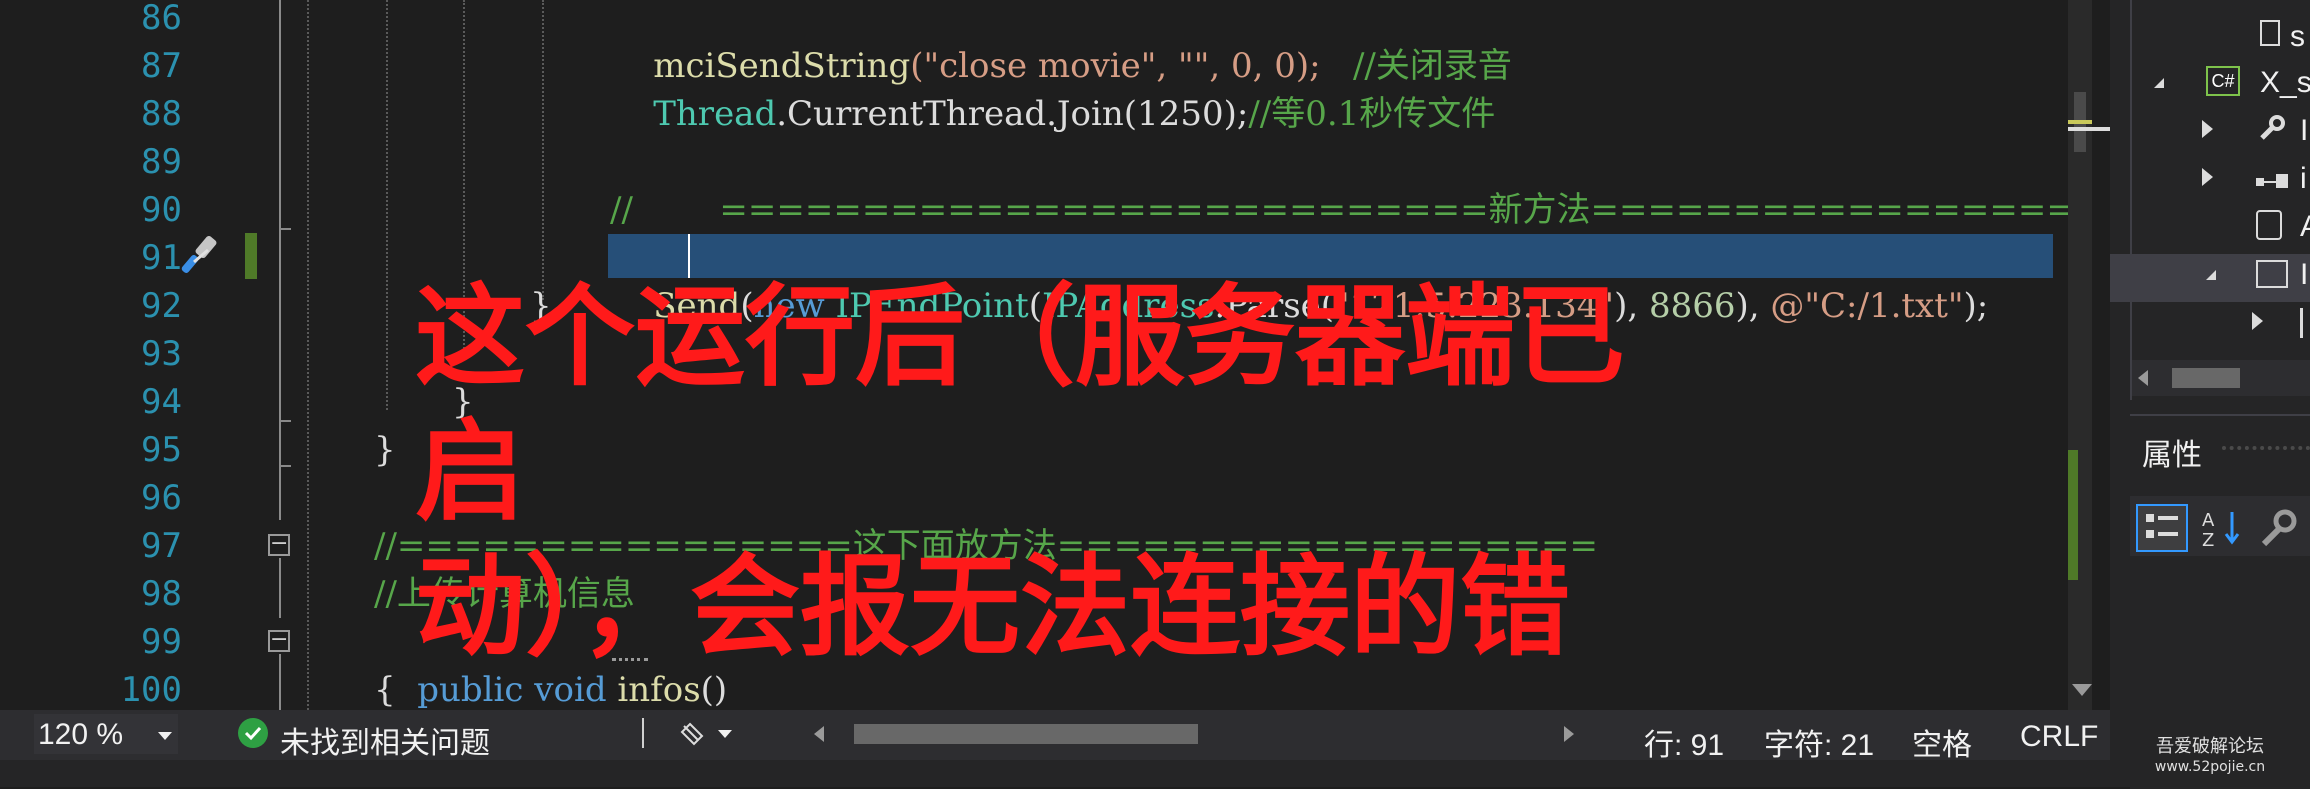  Describe the element at coordinates (161, 258) in the screenshot. I see `line-number: 91` at that location.